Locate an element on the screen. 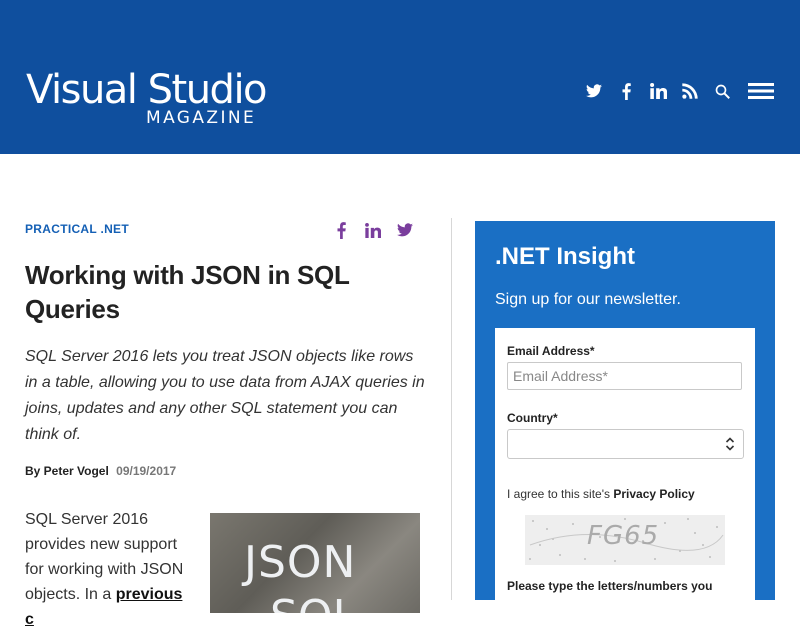  email-field is located at coordinates (624, 376).